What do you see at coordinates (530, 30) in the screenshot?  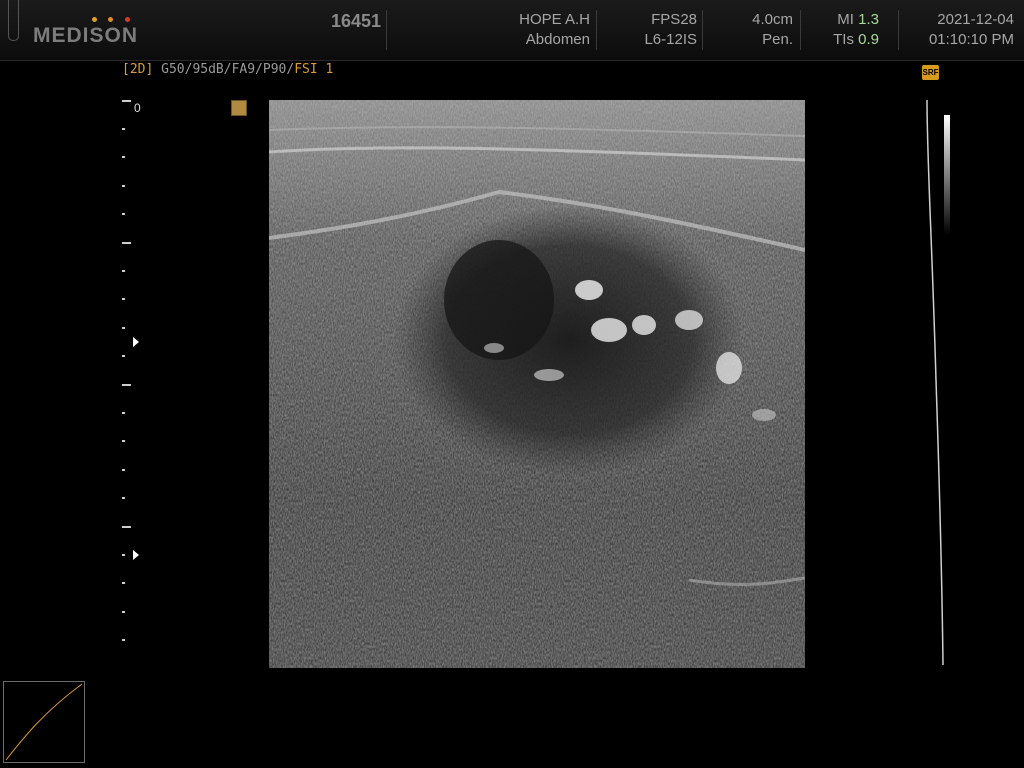 I see `patient-info: HOPE A.H Abdomen` at bounding box center [530, 30].